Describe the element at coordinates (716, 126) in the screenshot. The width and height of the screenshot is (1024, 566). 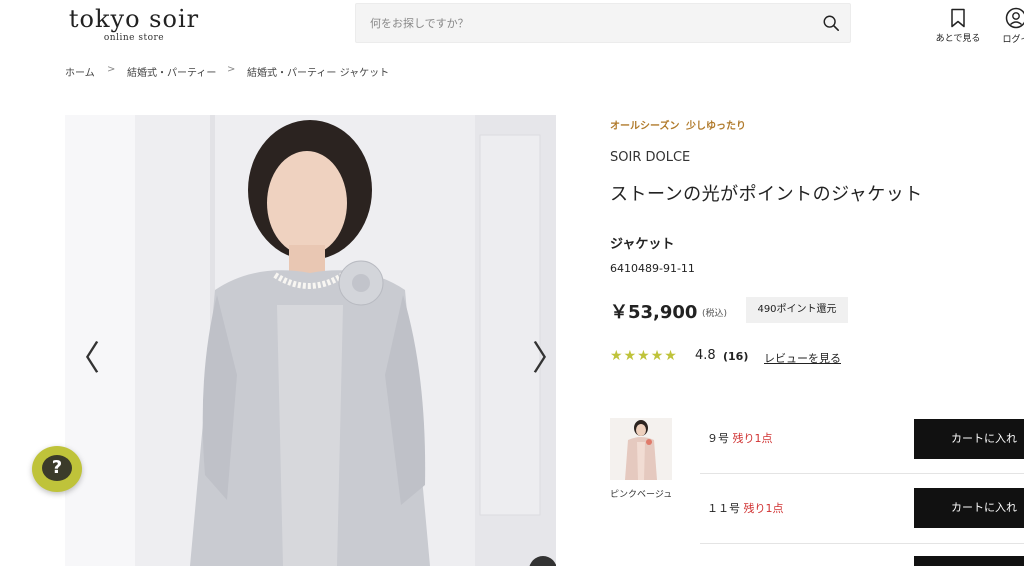
I see `fit-tag: 少しゆったり` at that location.